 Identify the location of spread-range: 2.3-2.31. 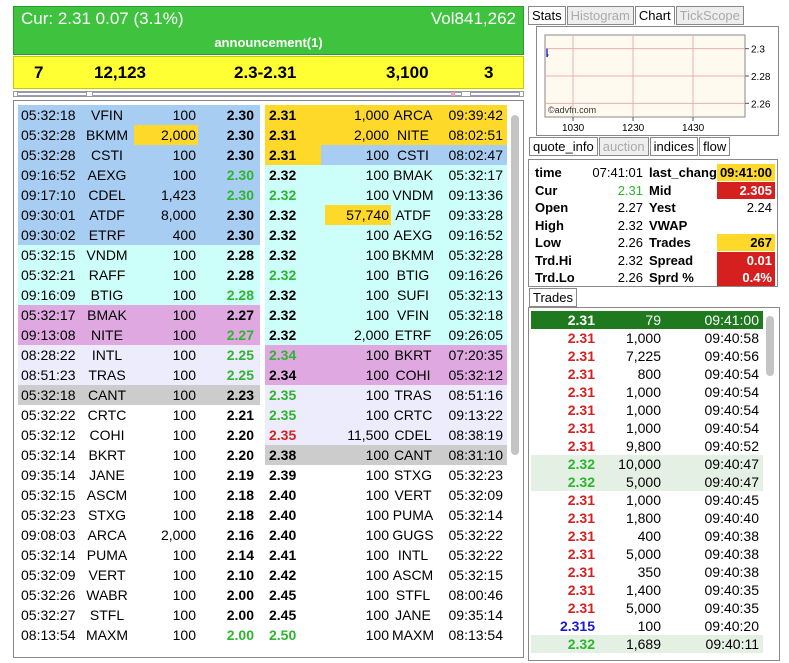
(265, 72).